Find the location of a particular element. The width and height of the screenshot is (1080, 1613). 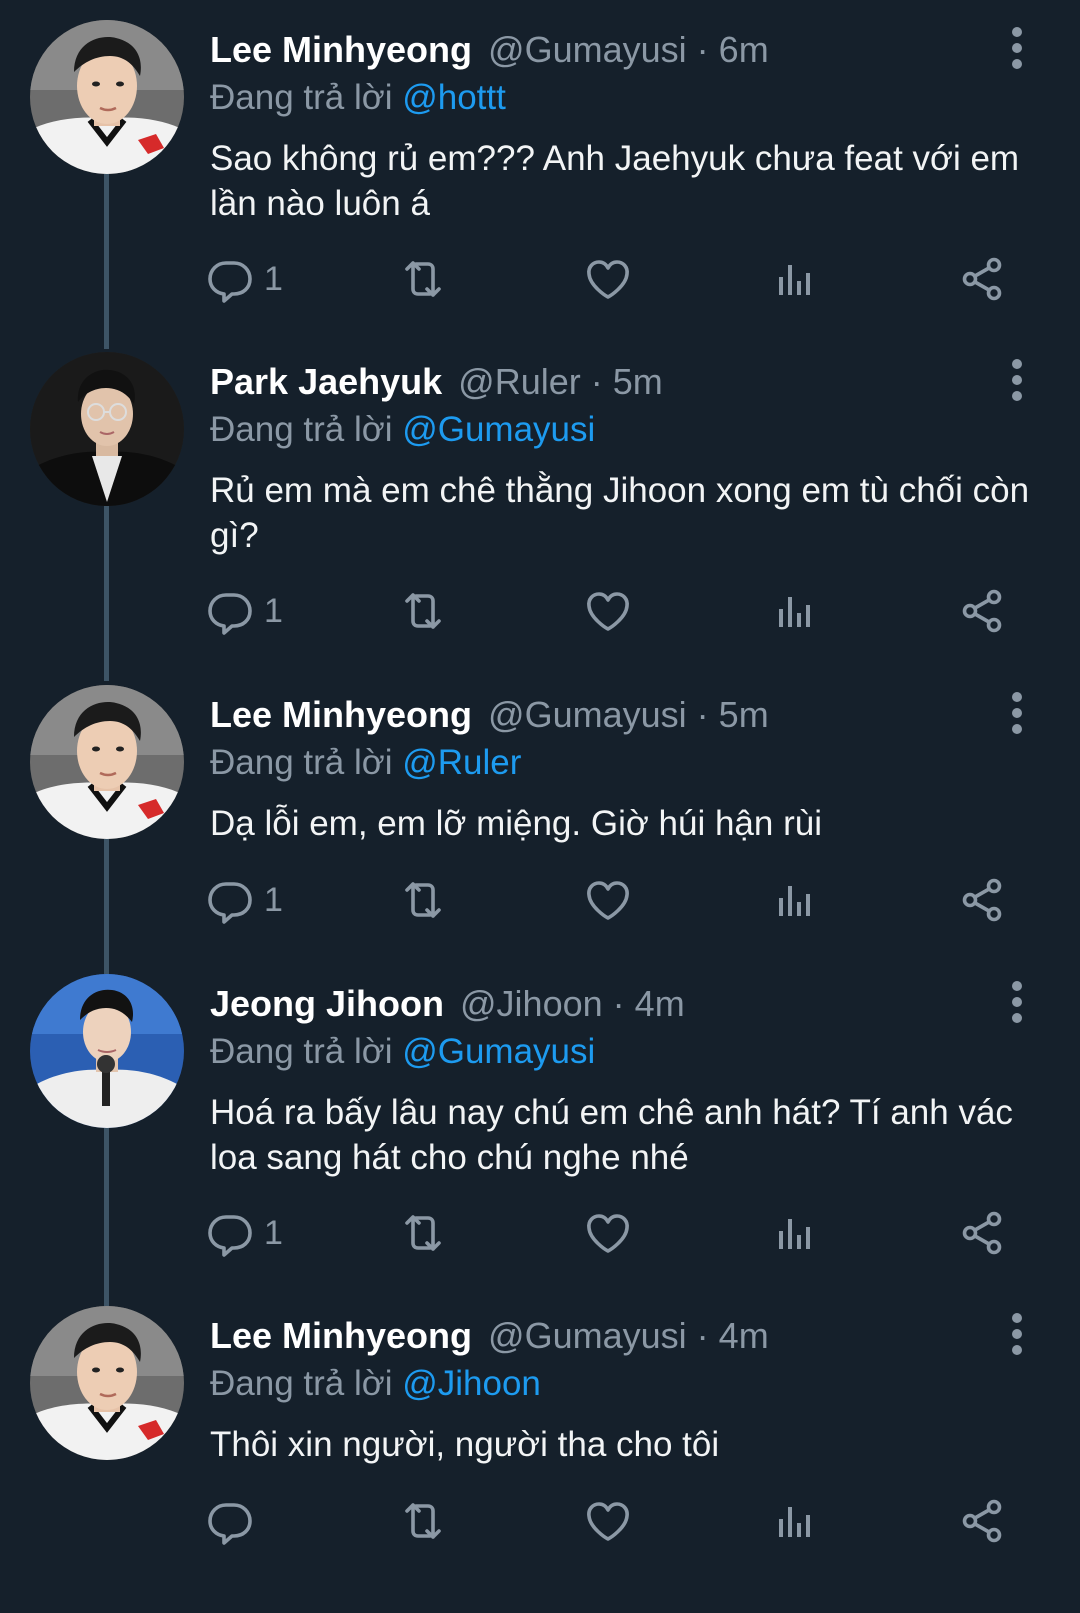

replying-to-line: Đang trả lời @Gumayusi is located at coordinates (402, 430).